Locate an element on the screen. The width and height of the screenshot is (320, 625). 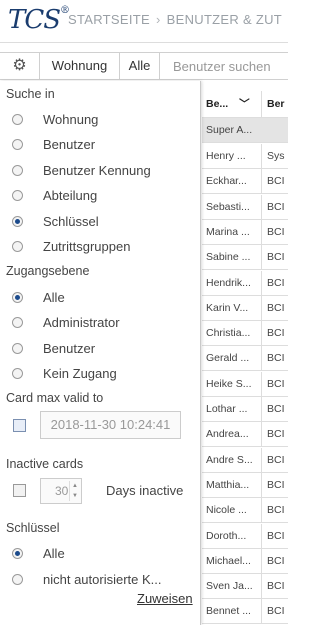
wohnung-filter-button: Wohnung is located at coordinates (80, 66).